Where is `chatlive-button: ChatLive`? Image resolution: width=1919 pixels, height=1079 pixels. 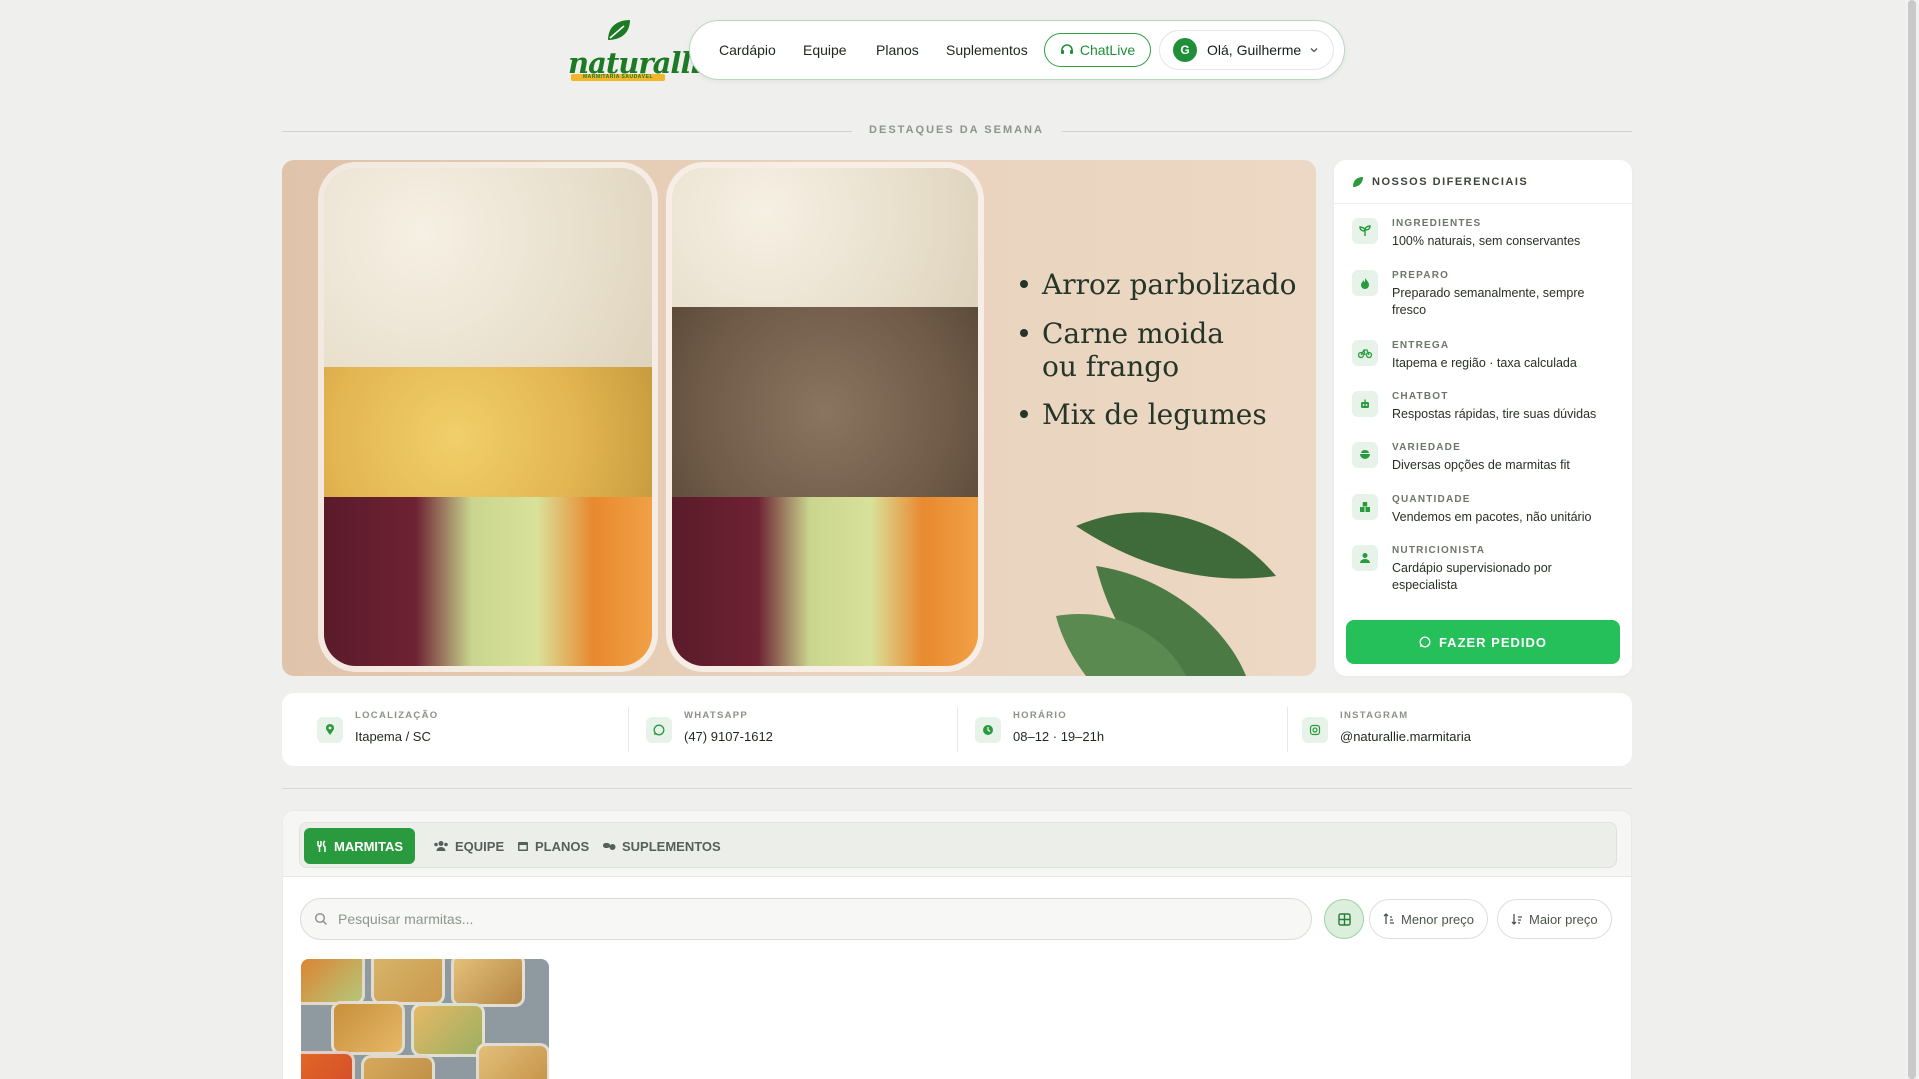 chatlive-button: ChatLive is located at coordinates (1097, 50).